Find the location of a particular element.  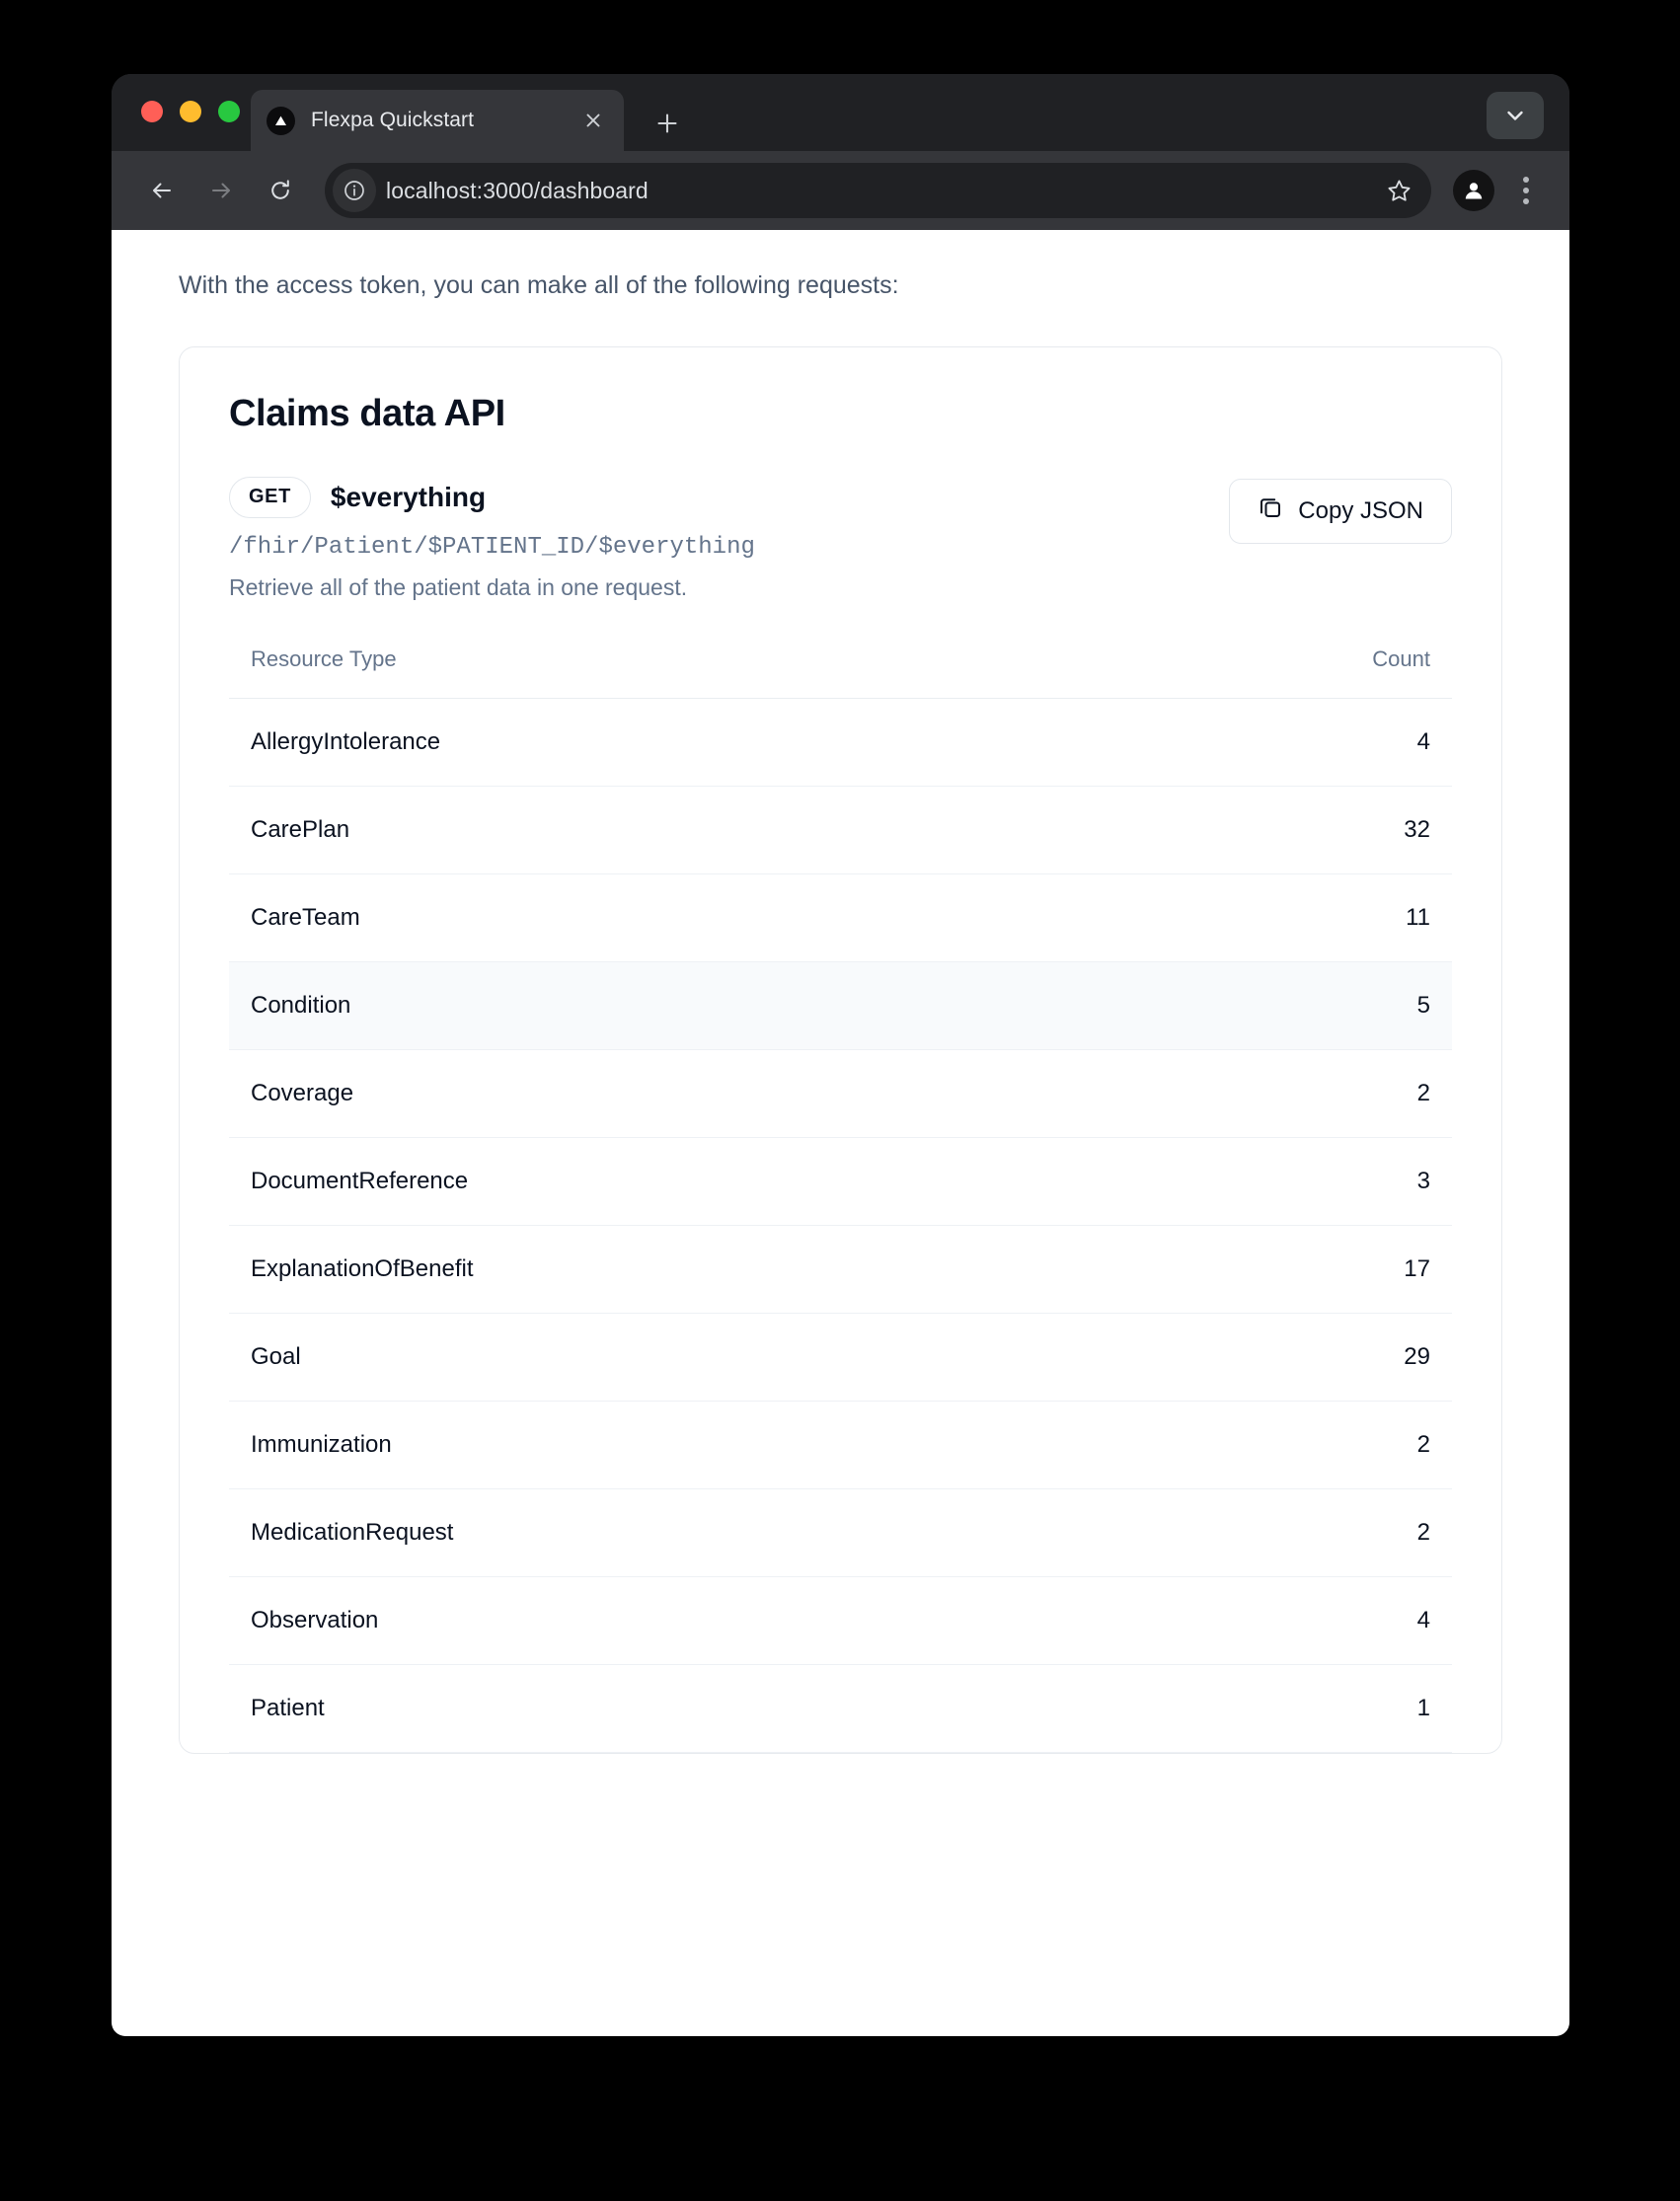

three-dot-menu-icon is located at coordinates (1526, 190).